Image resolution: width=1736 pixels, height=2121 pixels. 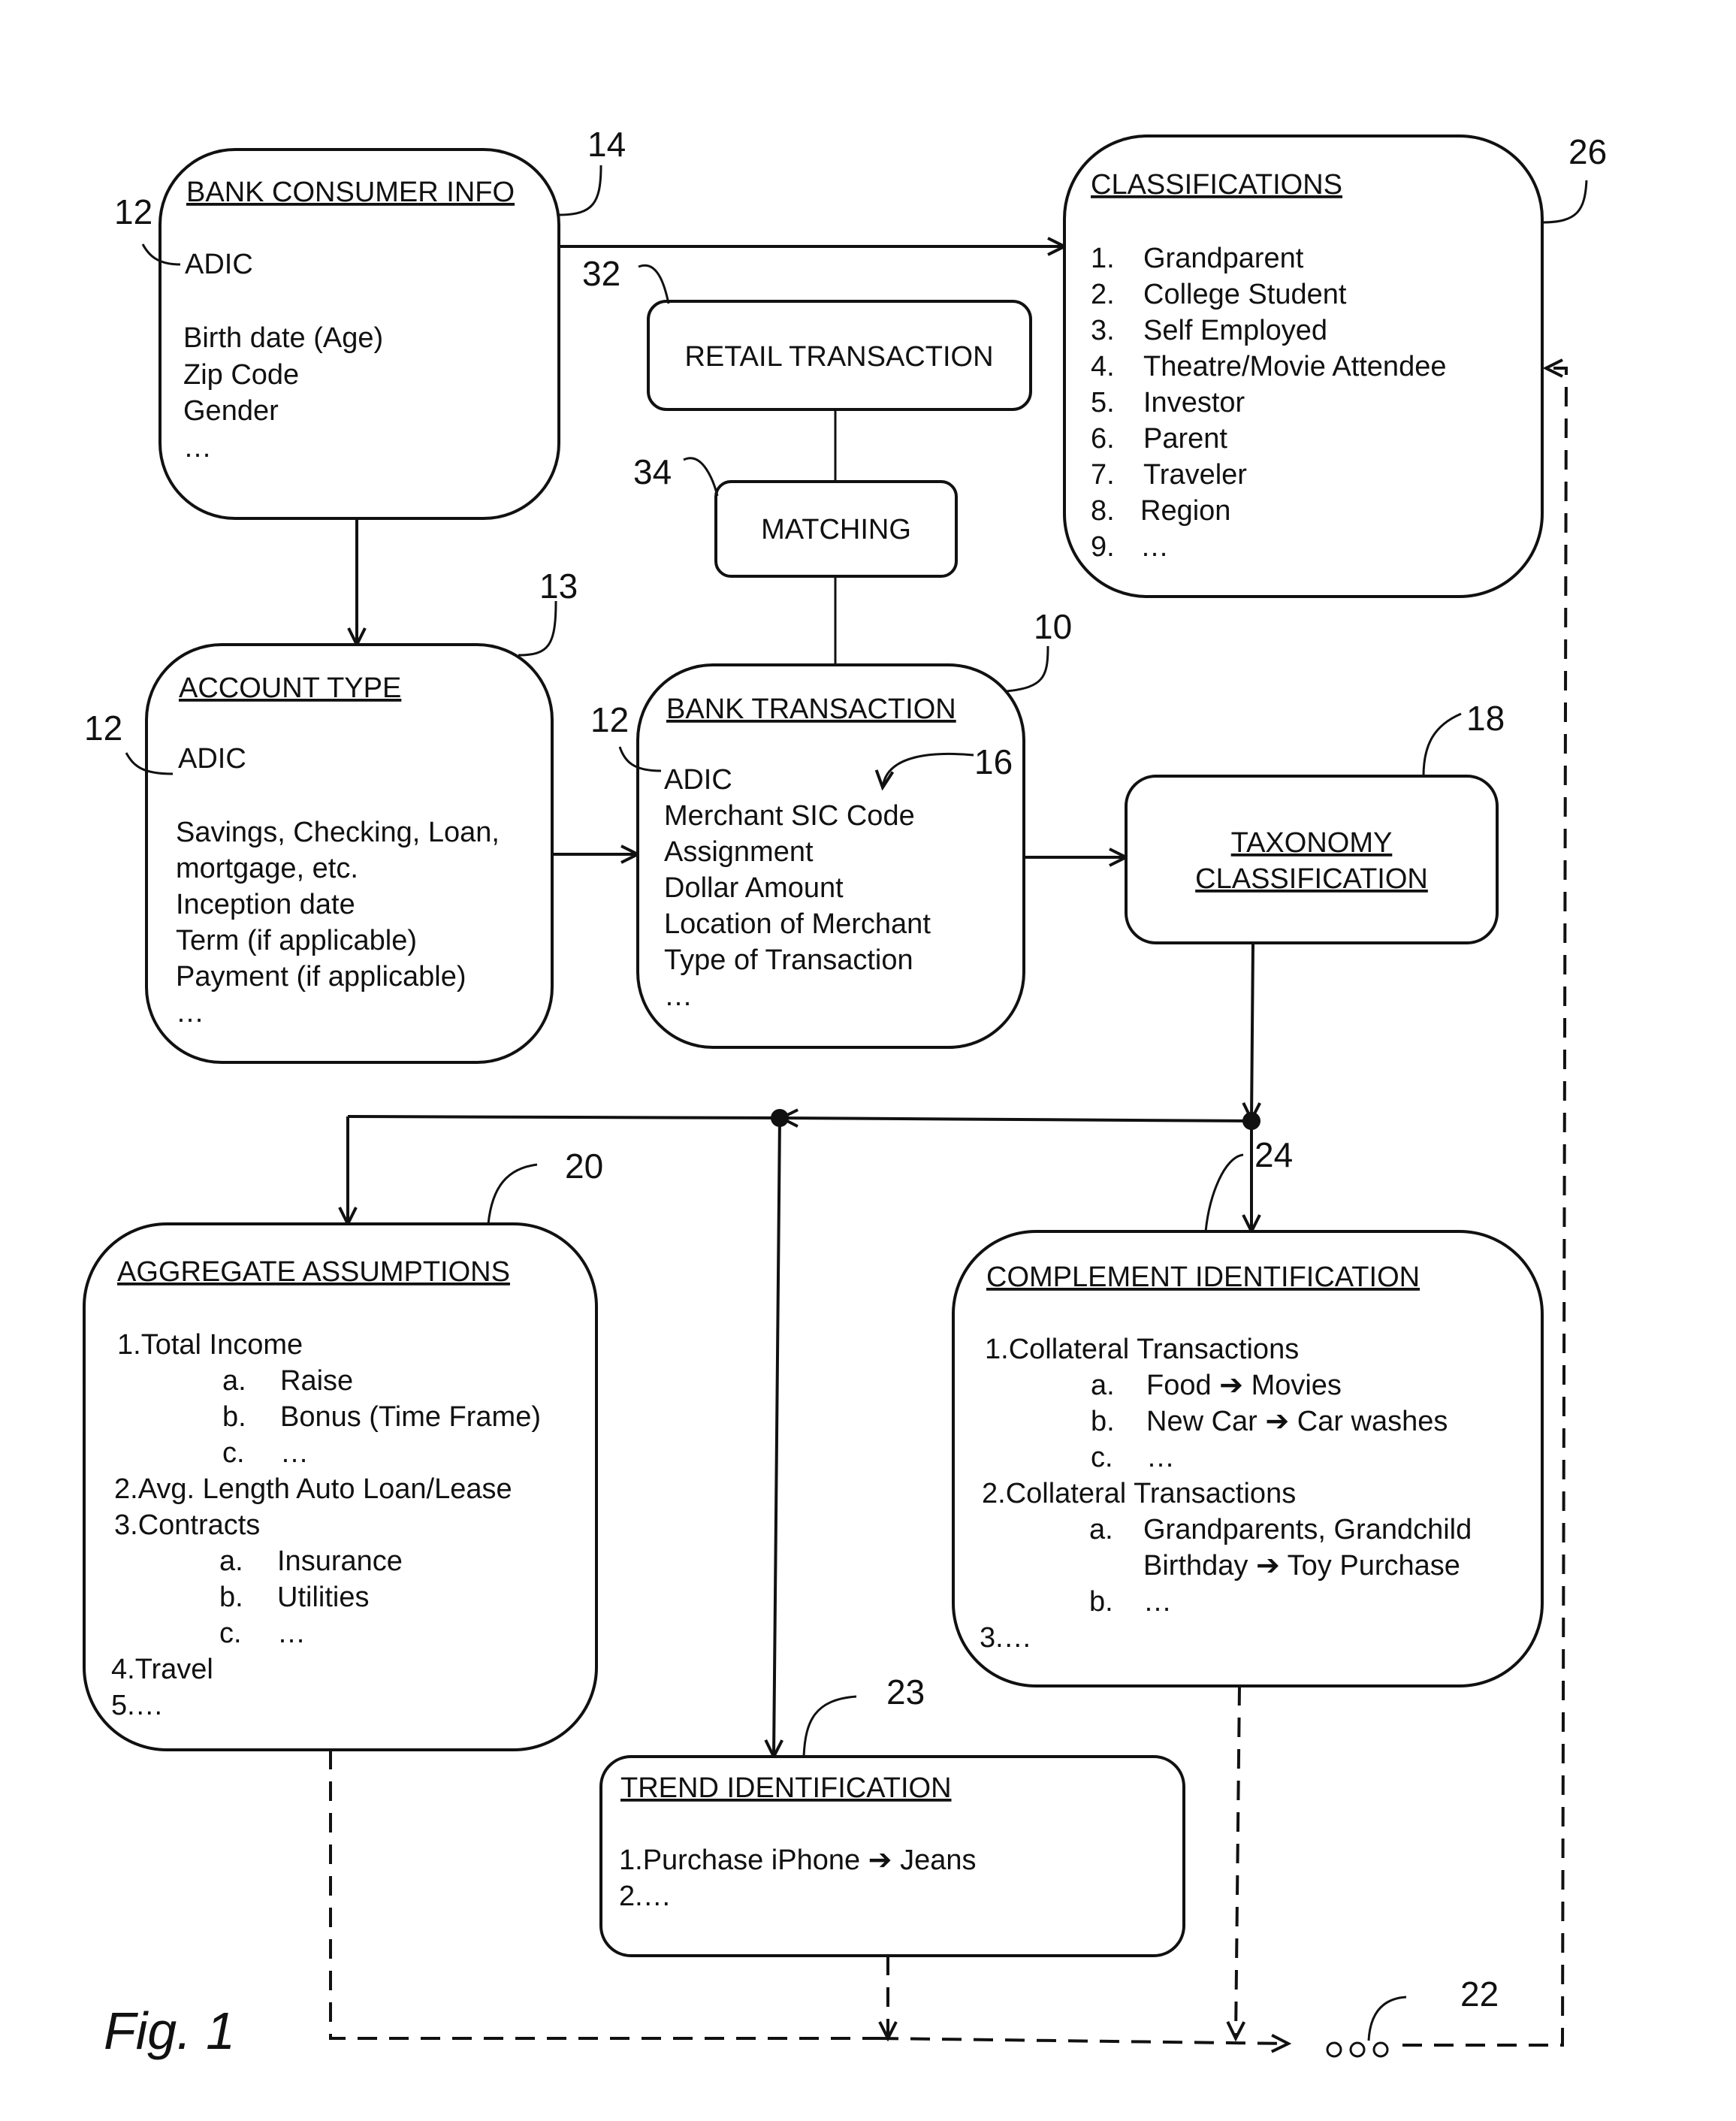 What do you see at coordinates (231, 1598) in the screenshot?
I see `list-item-number: b.` at bounding box center [231, 1598].